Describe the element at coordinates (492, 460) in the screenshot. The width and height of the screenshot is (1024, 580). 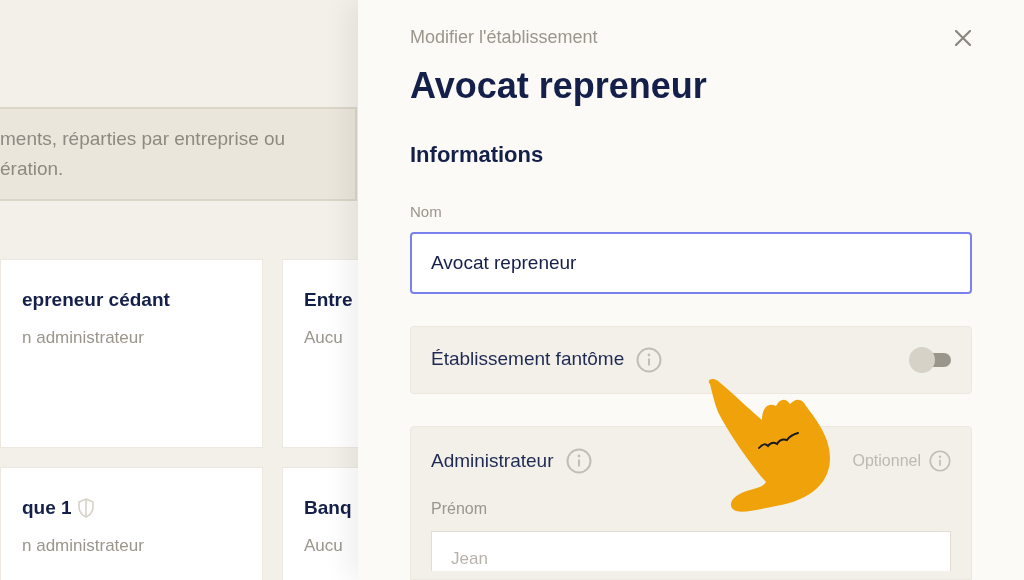
I see `section-label: Administrateur` at that location.